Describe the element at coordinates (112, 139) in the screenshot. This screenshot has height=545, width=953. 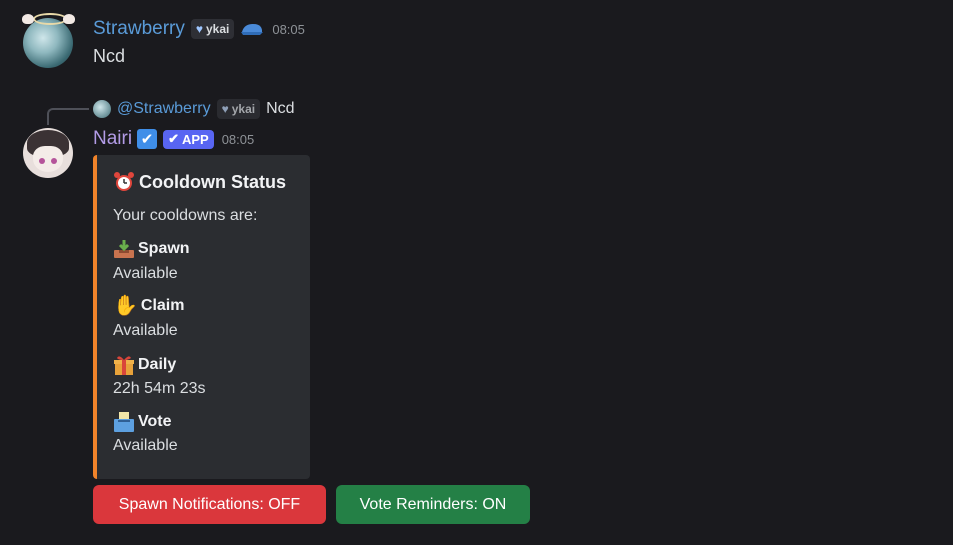
I see `username-nairi: Nairi` at that location.